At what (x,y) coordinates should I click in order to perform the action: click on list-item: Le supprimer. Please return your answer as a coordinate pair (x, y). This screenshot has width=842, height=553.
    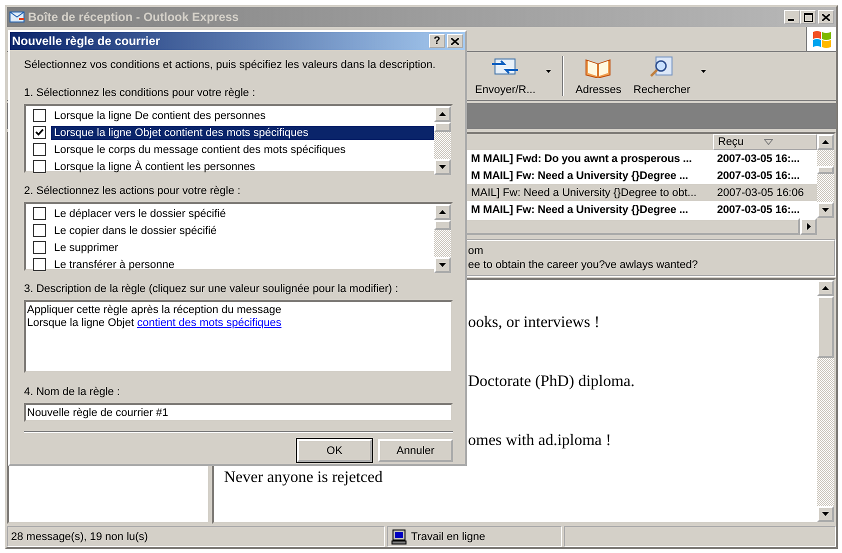
    Looking at the image, I should click on (242, 247).